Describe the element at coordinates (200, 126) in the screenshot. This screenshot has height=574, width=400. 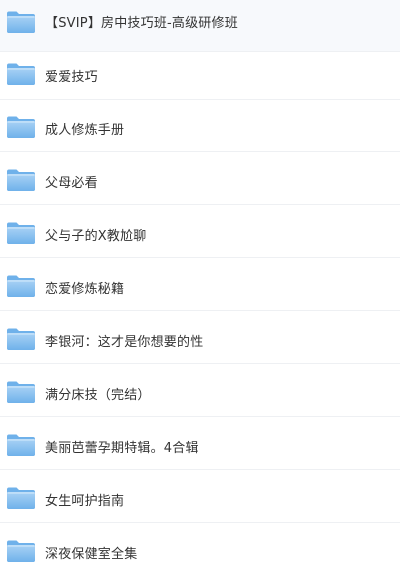
I see `list-item-folder: 成人修炼手册` at that location.